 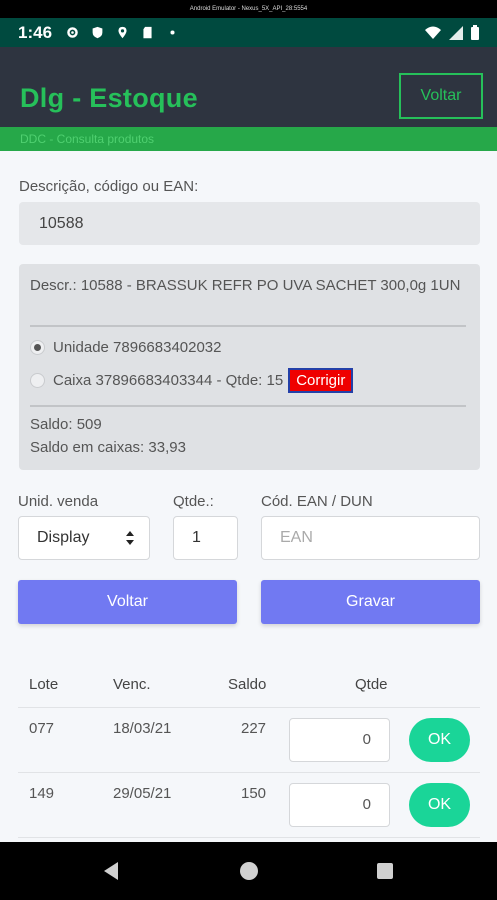 I want to click on breadcrumb: DDC - Consulta produtos, so click(x=248, y=139).